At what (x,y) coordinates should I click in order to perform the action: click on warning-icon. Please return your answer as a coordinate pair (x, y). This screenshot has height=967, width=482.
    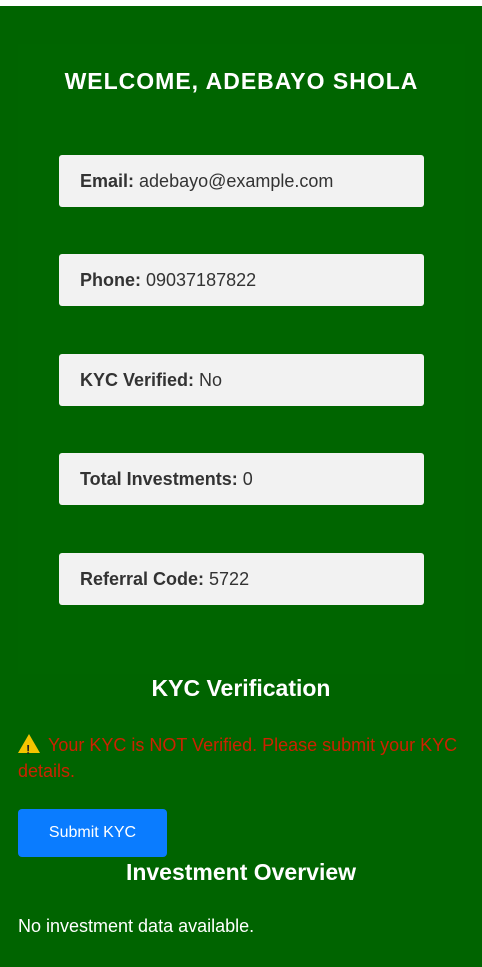
    Looking at the image, I should click on (29, 748).